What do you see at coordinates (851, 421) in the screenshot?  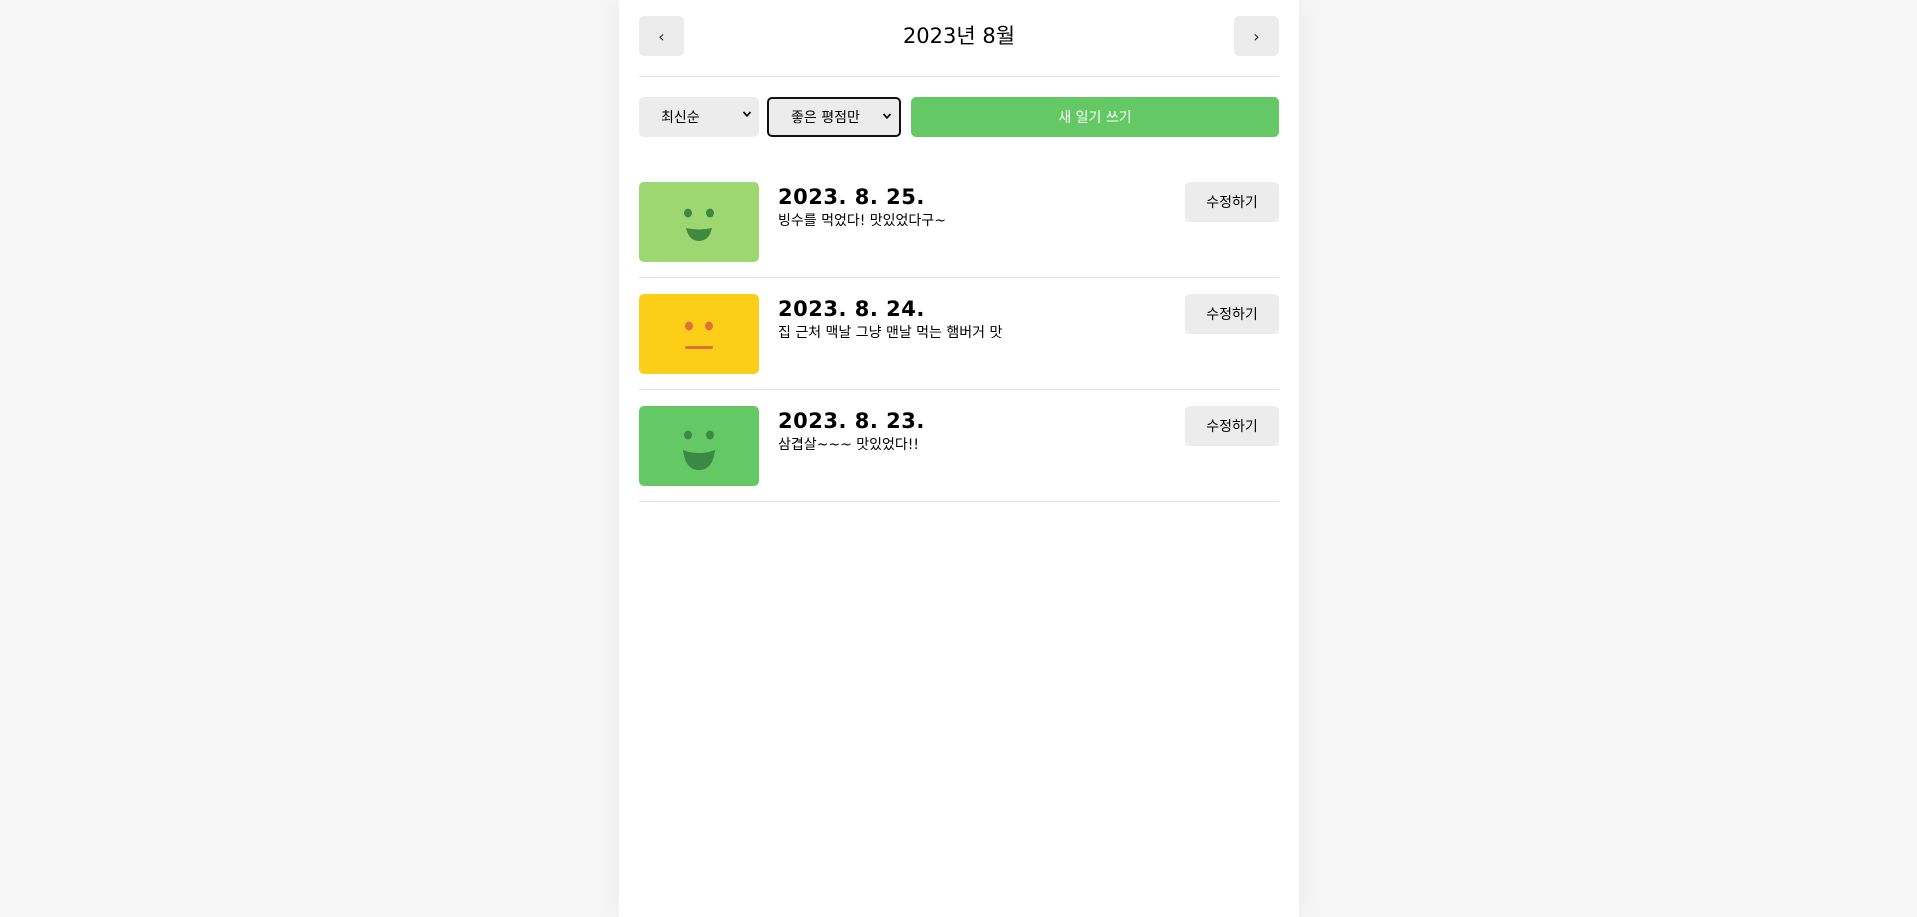 I see `diary-date: 2023. 8. 23.` at bounding box center [851, 421].